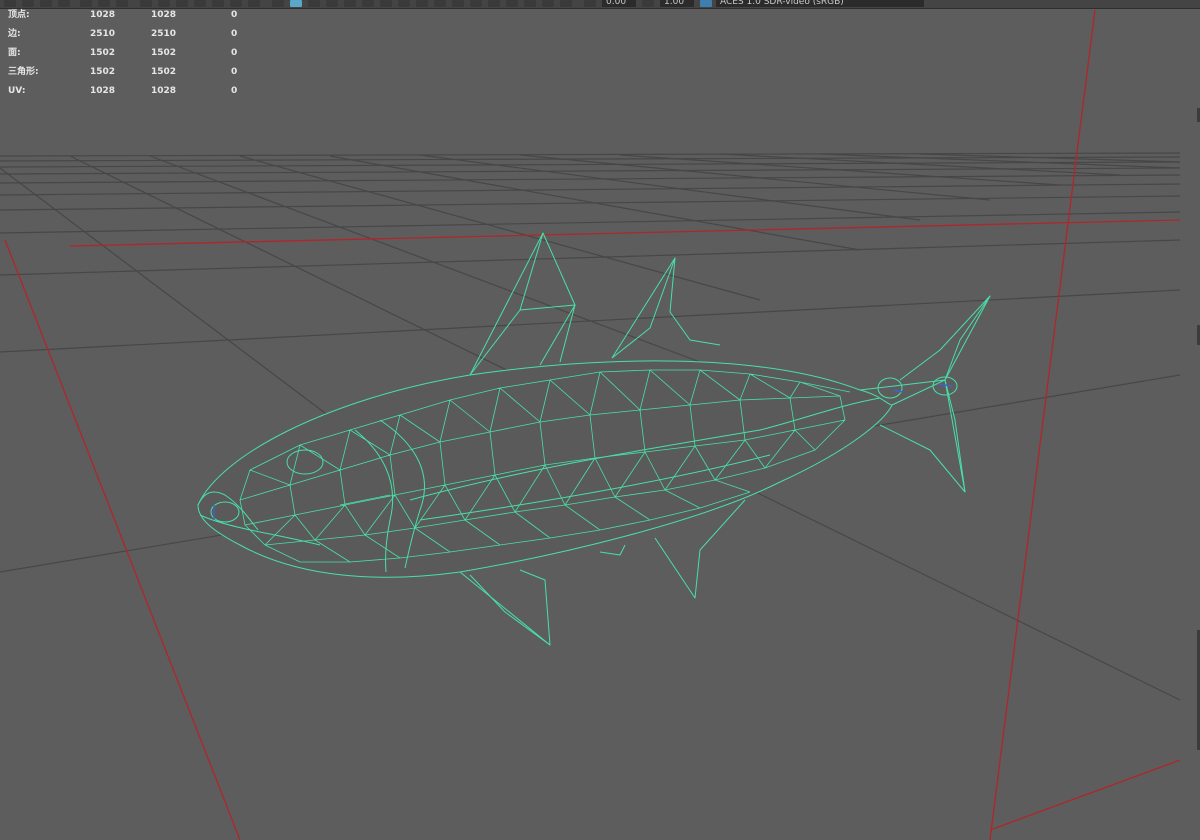 This screenshot has width=1200, height=840. Describe the element at coordinates (440, 3) in the screenshot. I see `multisample-aa-icon` at that location.